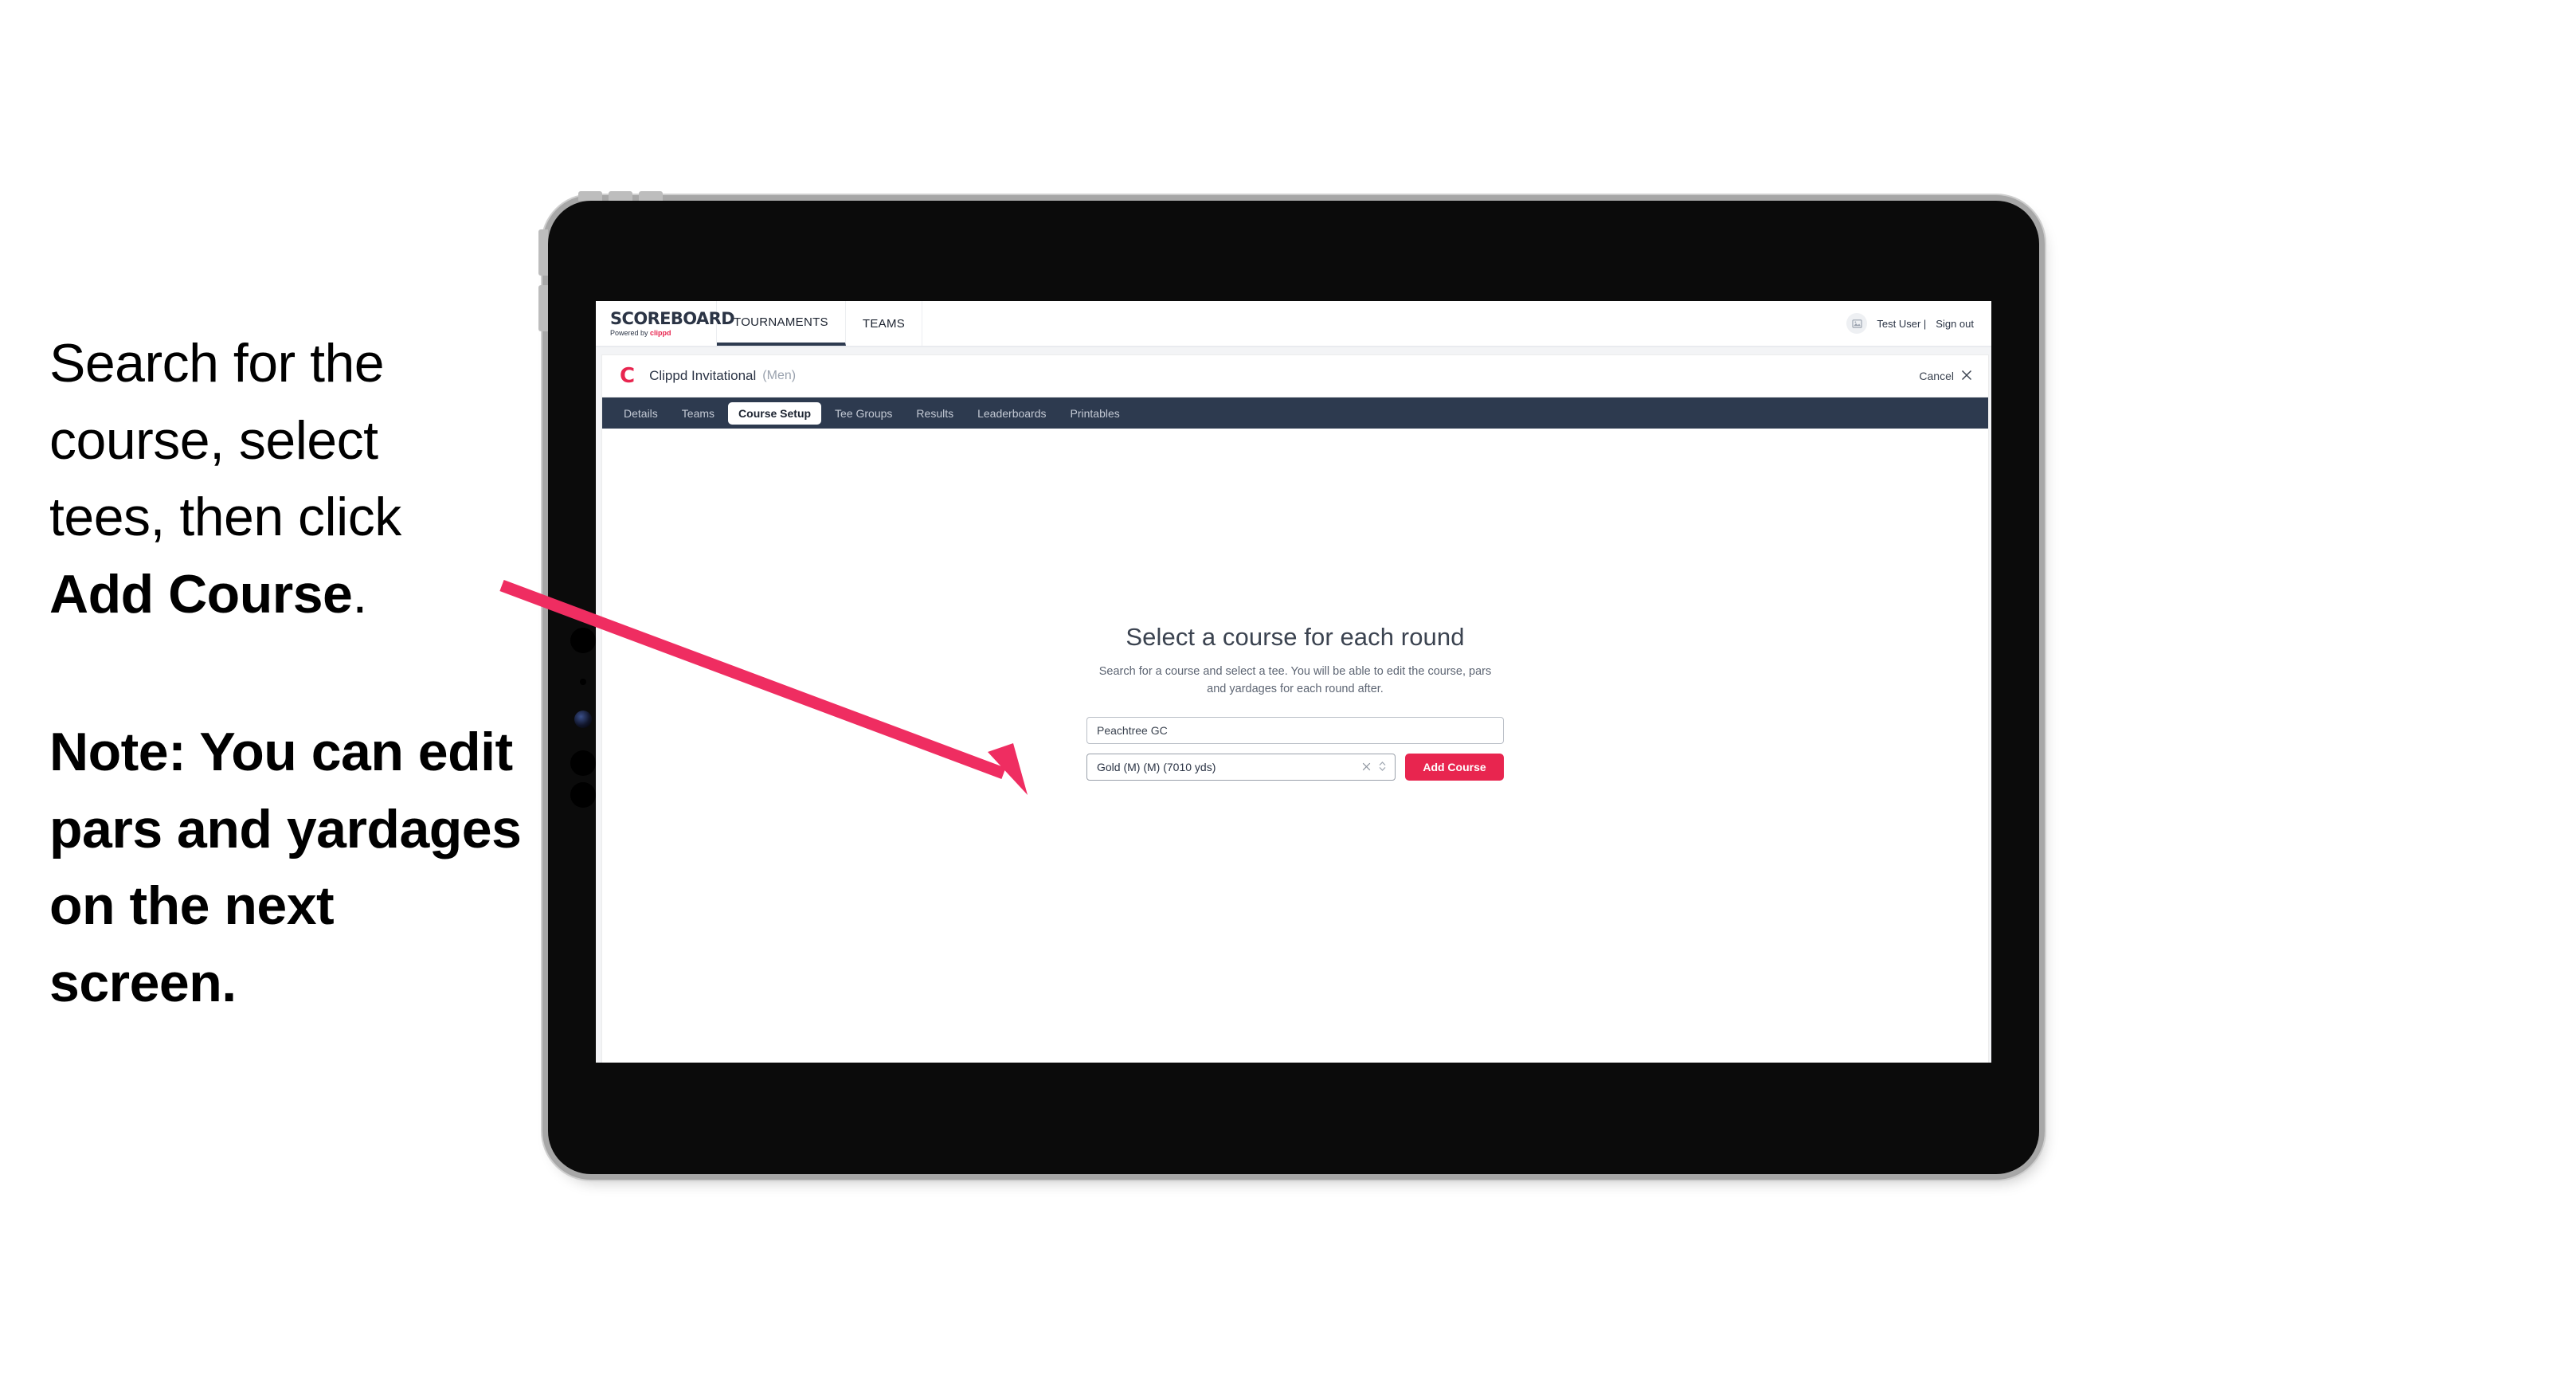  I want to click on tab-details-label: Details, so click(641, 413).